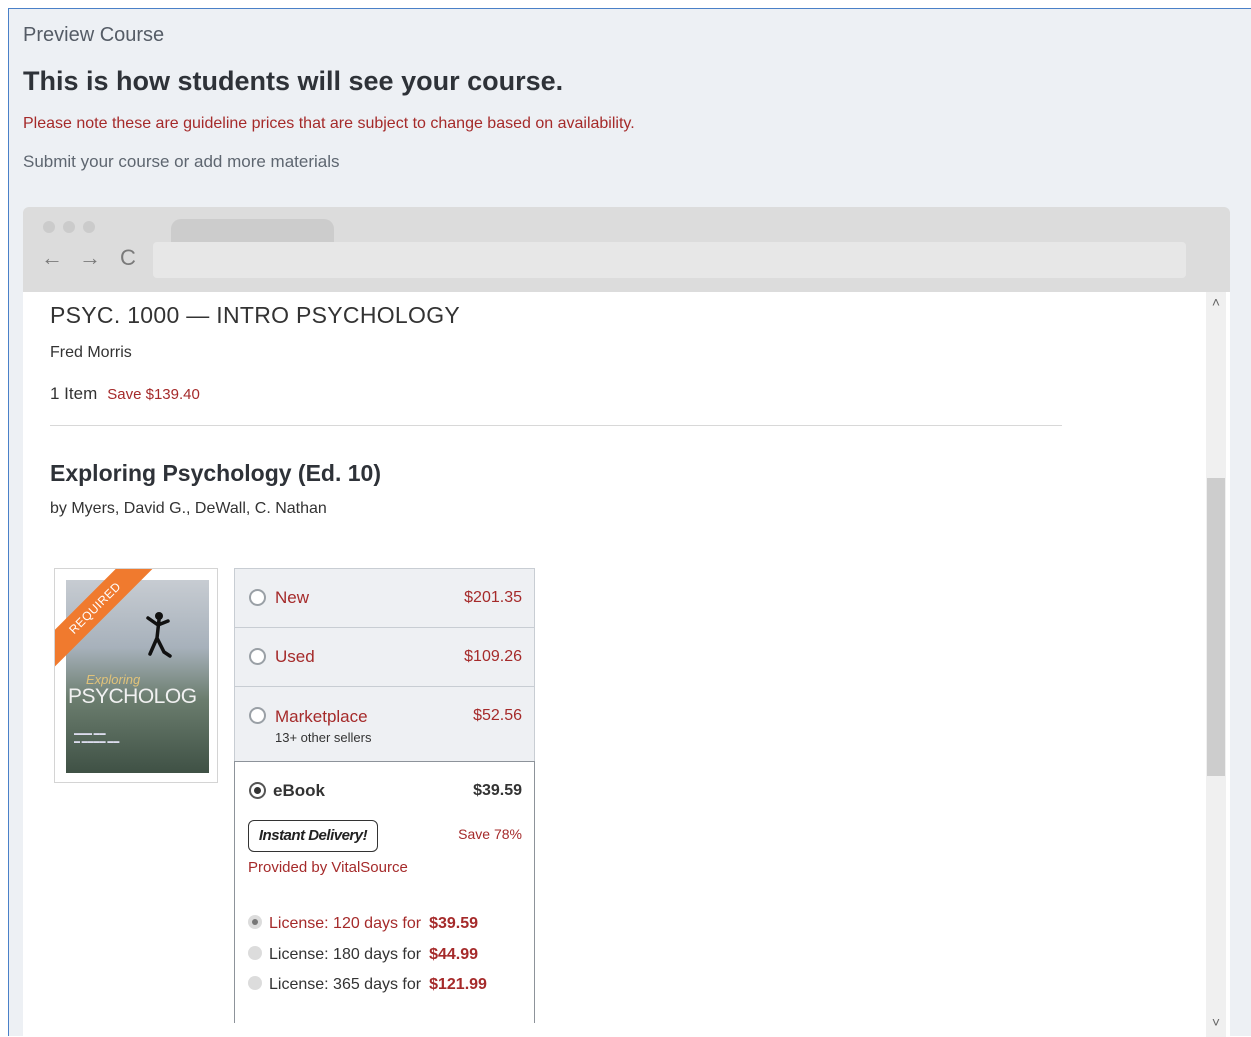 The width and height of the screenshot is (1251, 1037). I want to click on license-option-180: License: 180 days for $44.99, so click(363, 957).